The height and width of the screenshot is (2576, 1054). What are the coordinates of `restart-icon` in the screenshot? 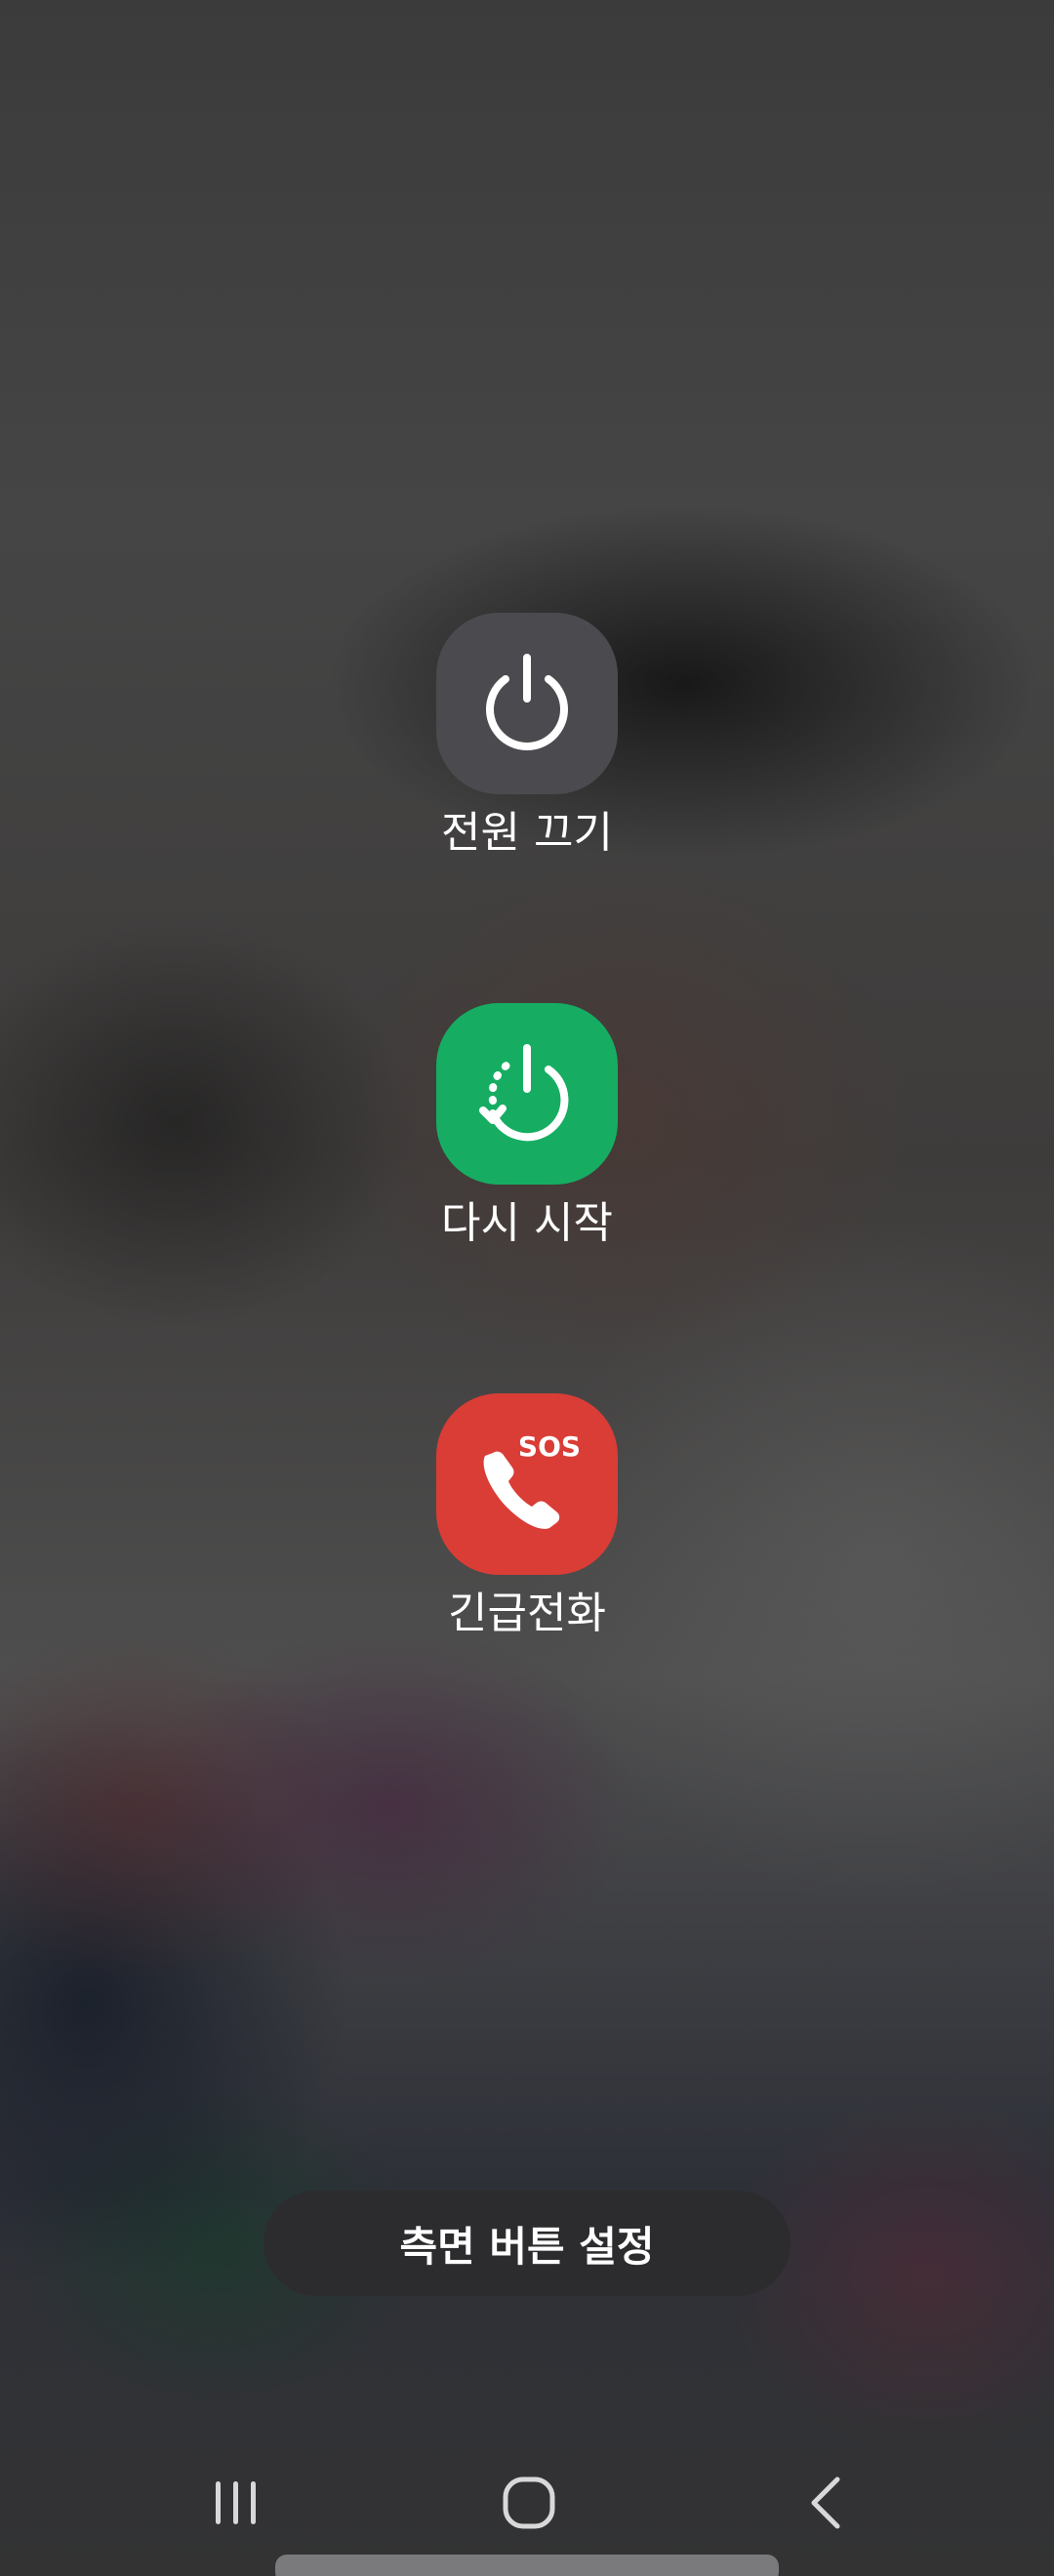 It's located at (524, 1093).